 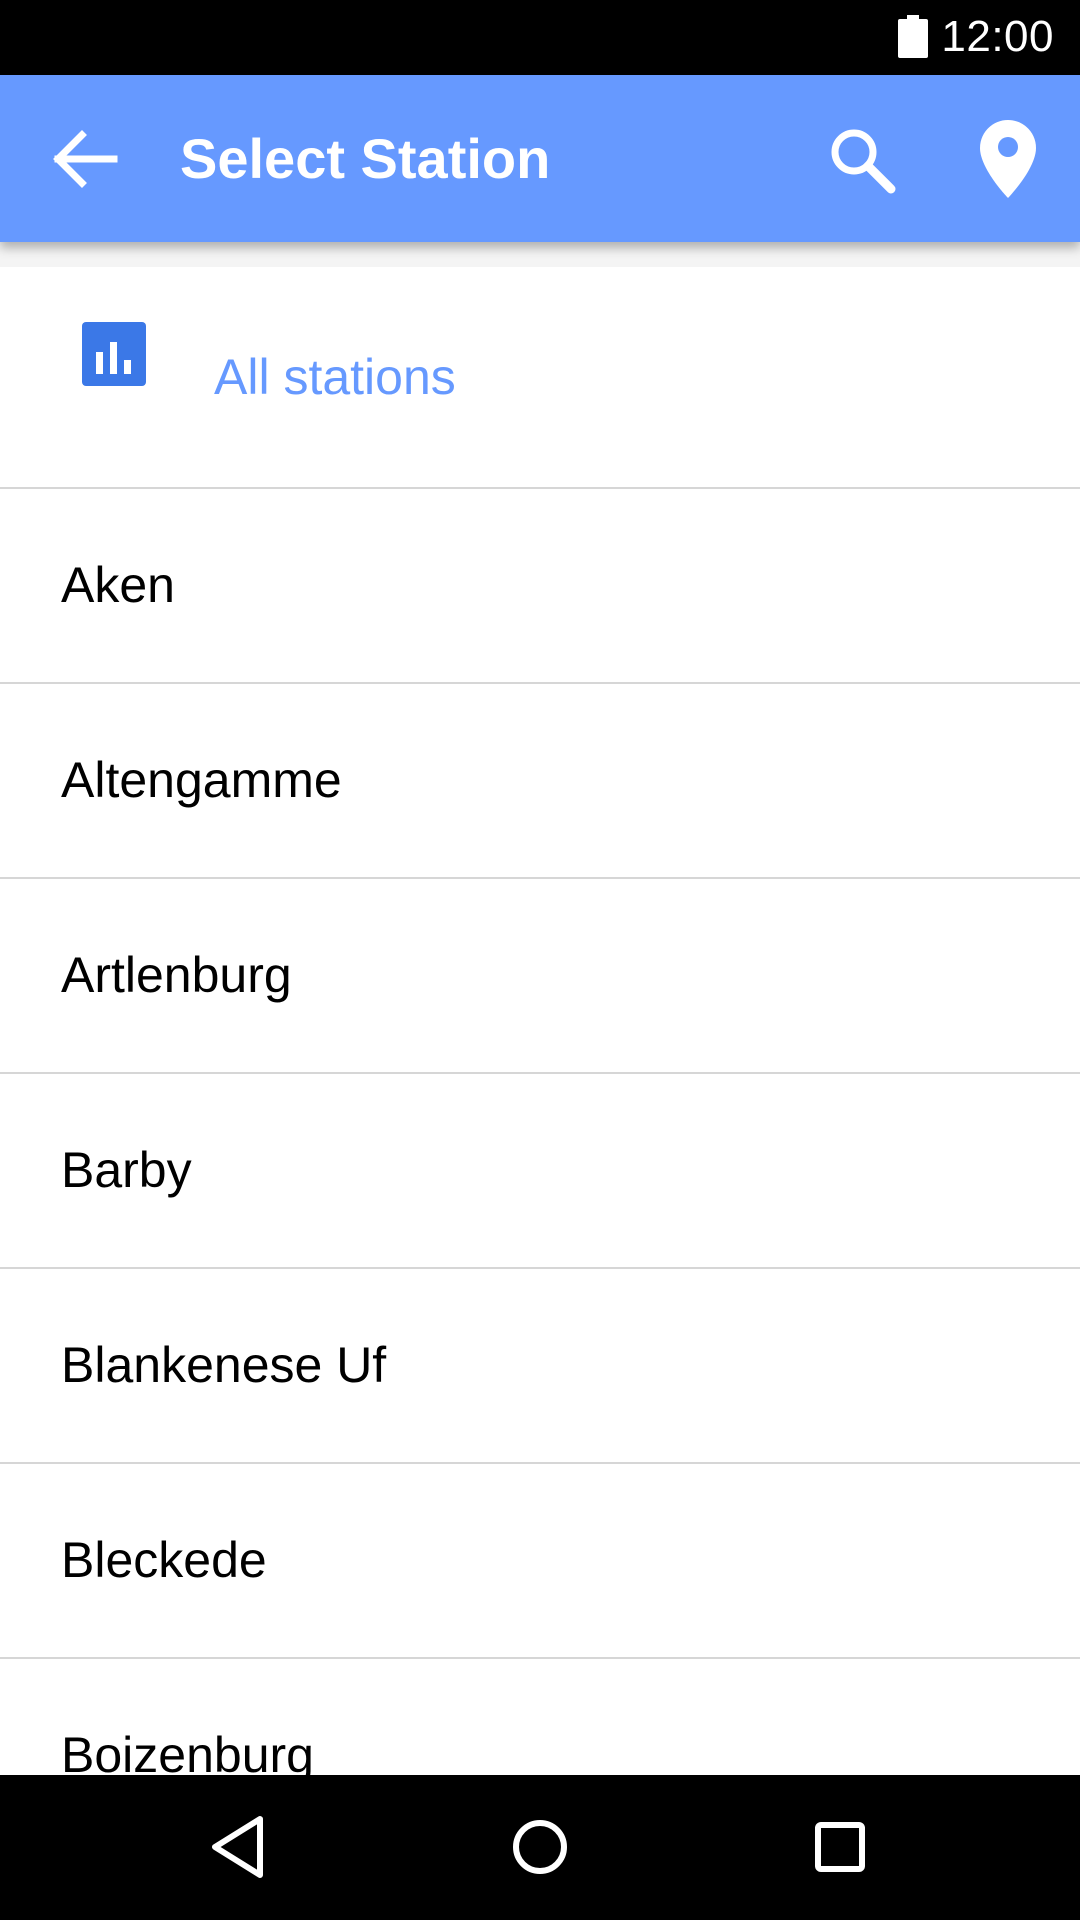 I want to click on nav-recents-square-icon, so click(x=840, y=1847).